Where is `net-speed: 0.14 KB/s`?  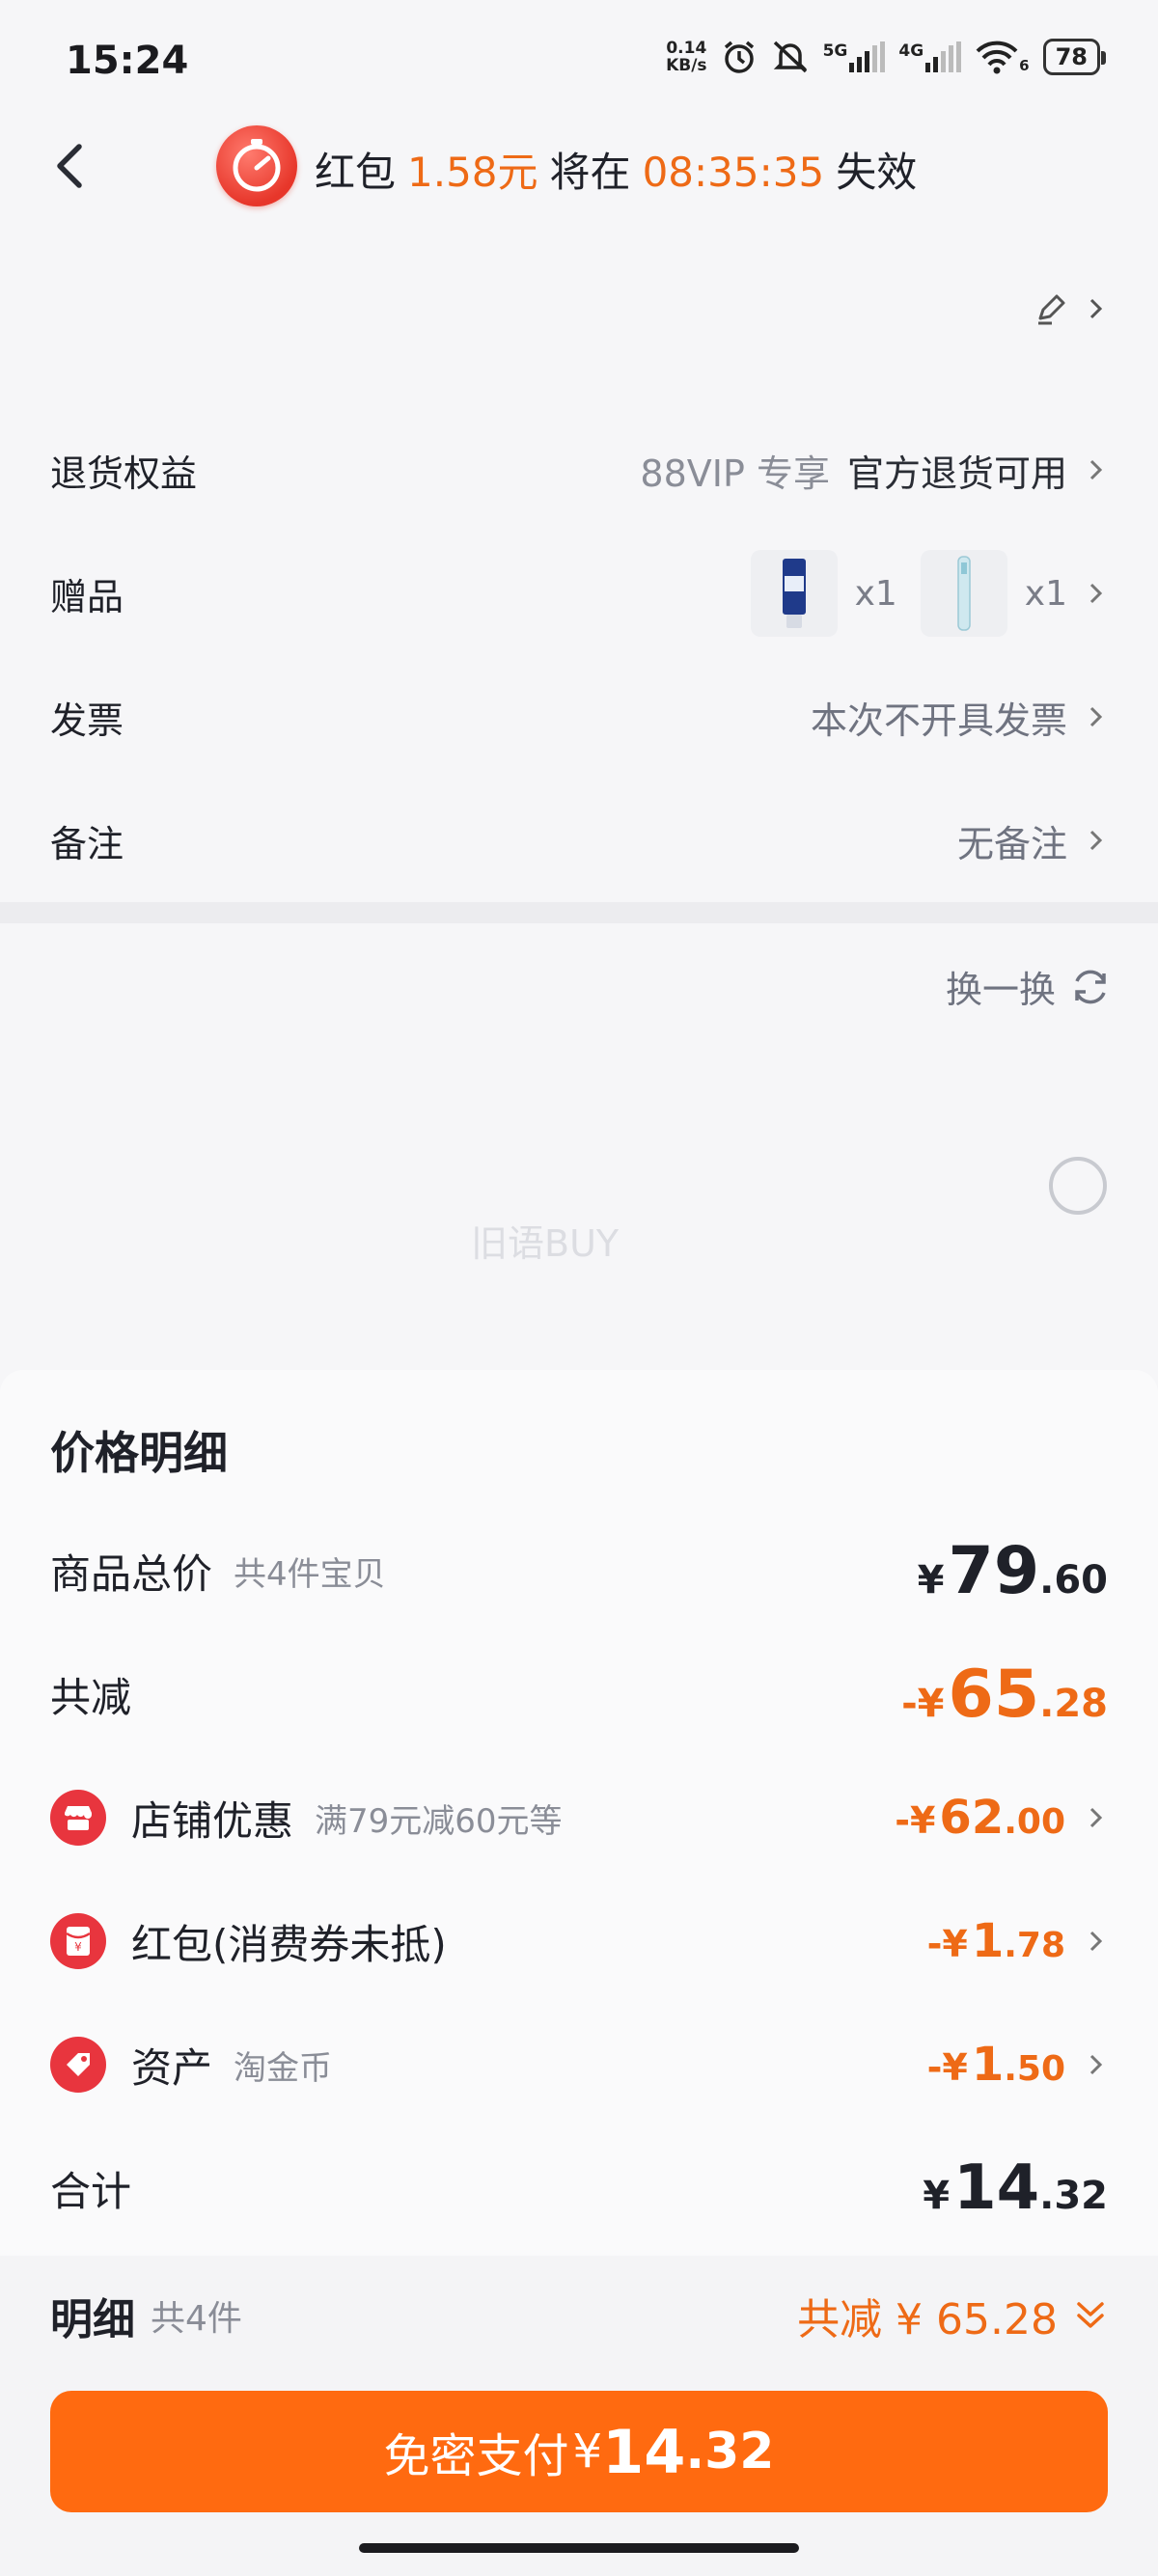
net-speed: 0.14 KB/s is located at coordinates (686, 57).